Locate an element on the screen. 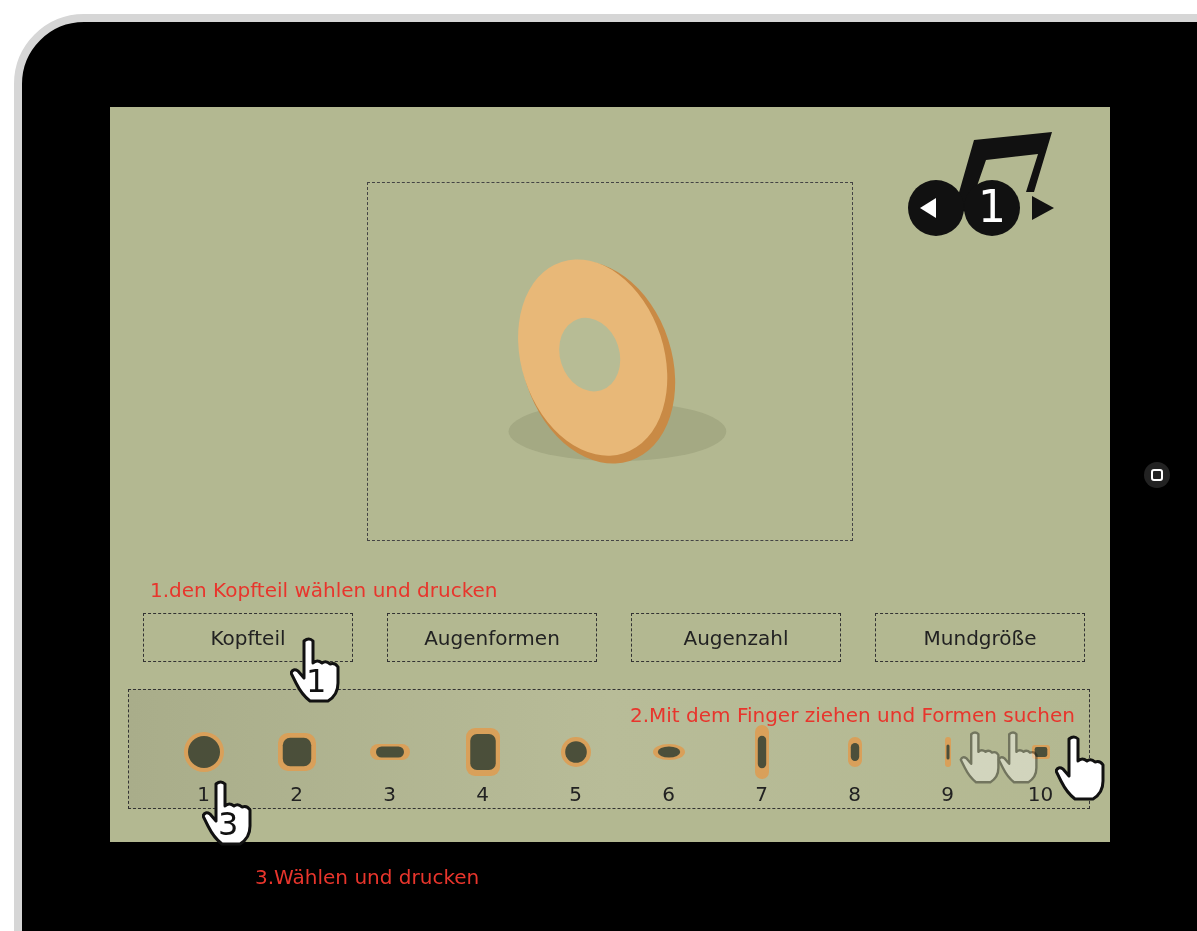 This screenshot has height=931, width=1197. marker-number: 3 is located at coordinates (228, 824).